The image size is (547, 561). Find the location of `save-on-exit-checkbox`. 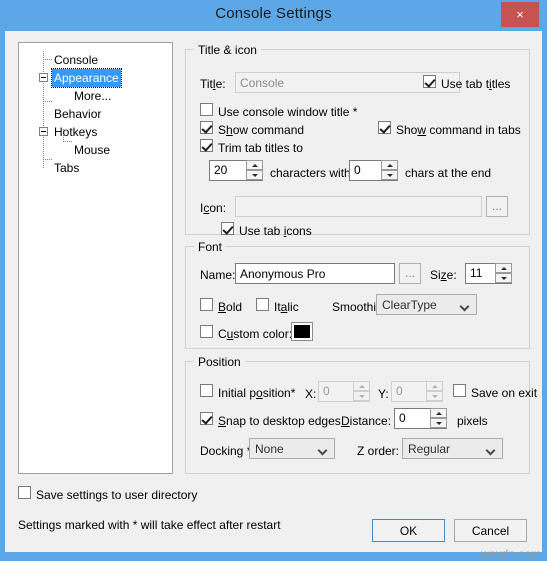

save-on-exit-checkbox is located at coordinates (459, 390).